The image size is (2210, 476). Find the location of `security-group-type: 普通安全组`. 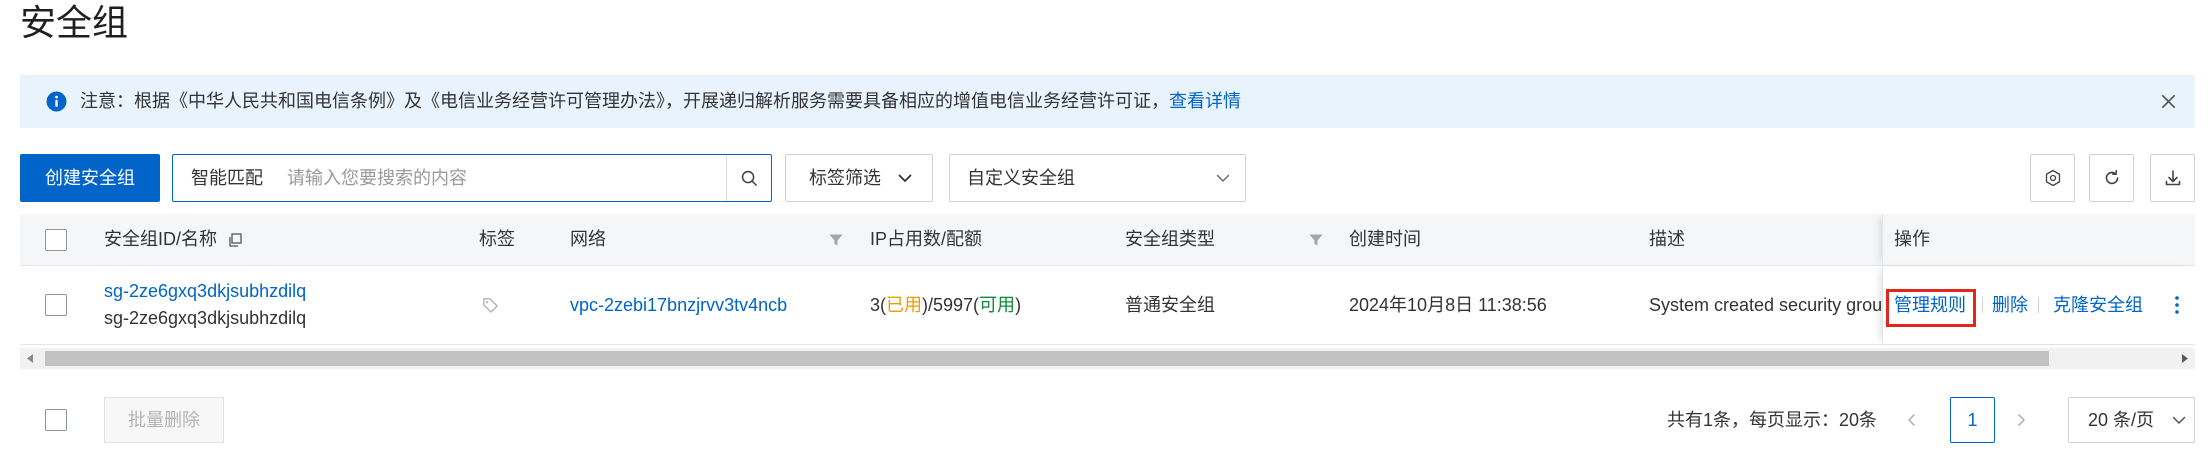

security-group-type: 普通安全组 is located at coordinates (1170, 305).